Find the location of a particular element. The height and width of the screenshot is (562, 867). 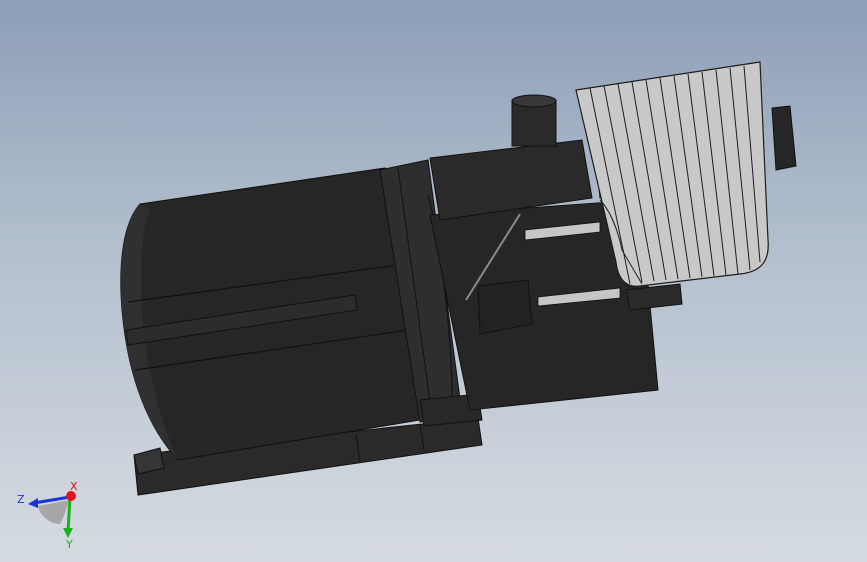

y-axis-arrow is located at coordinates (69, 514).